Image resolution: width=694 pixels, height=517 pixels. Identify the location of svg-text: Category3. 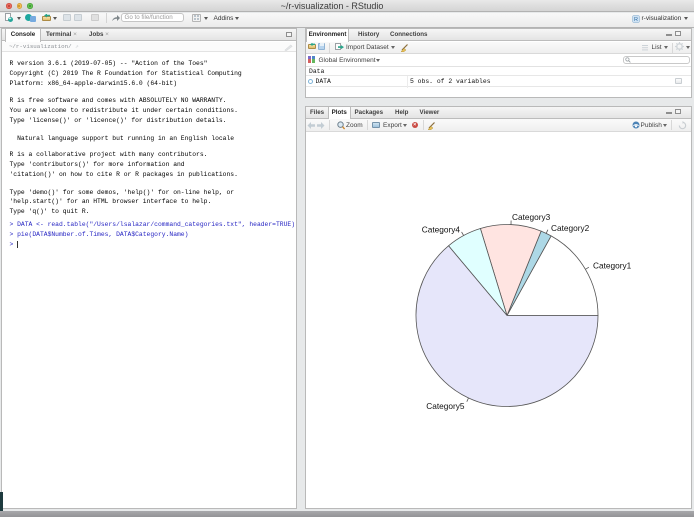
(531, 217).